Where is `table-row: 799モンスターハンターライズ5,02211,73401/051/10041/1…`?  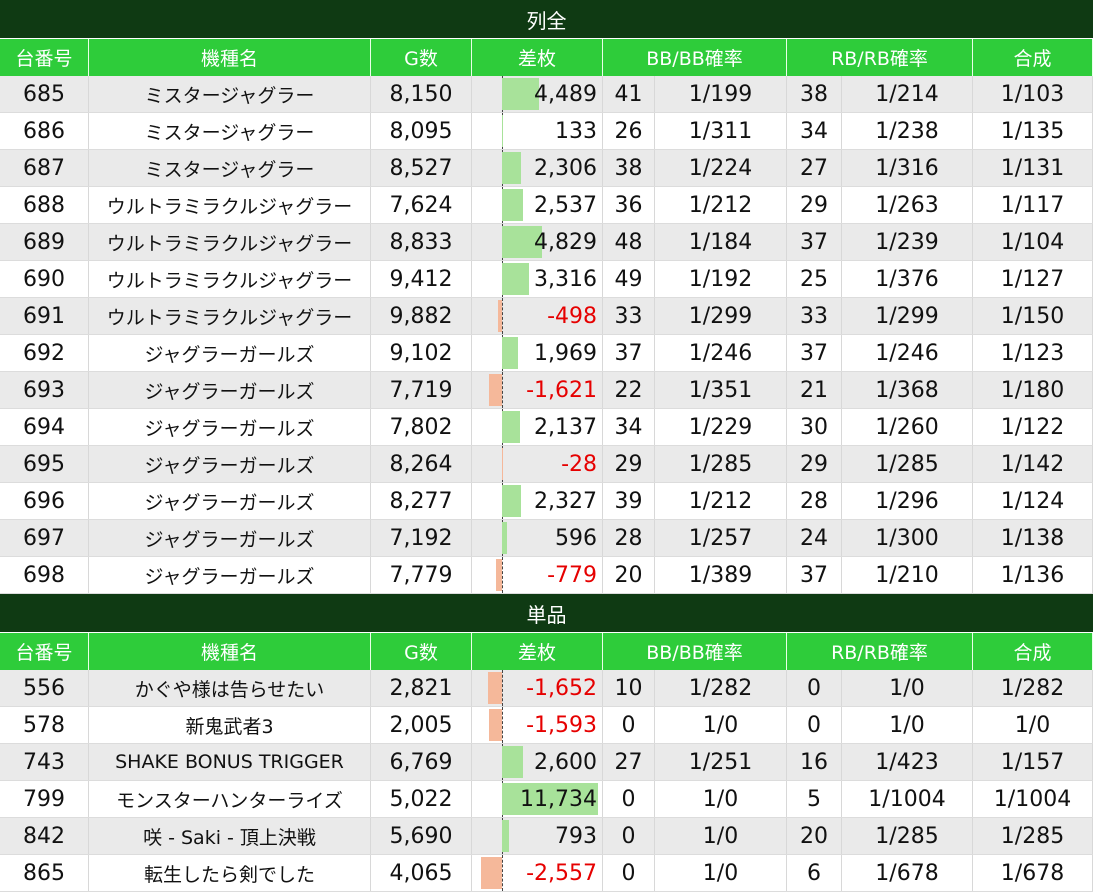 table-row: 799モンスターハンターライズ5,02211,73401/051/10041/1… is located at coordinates (546, 799).